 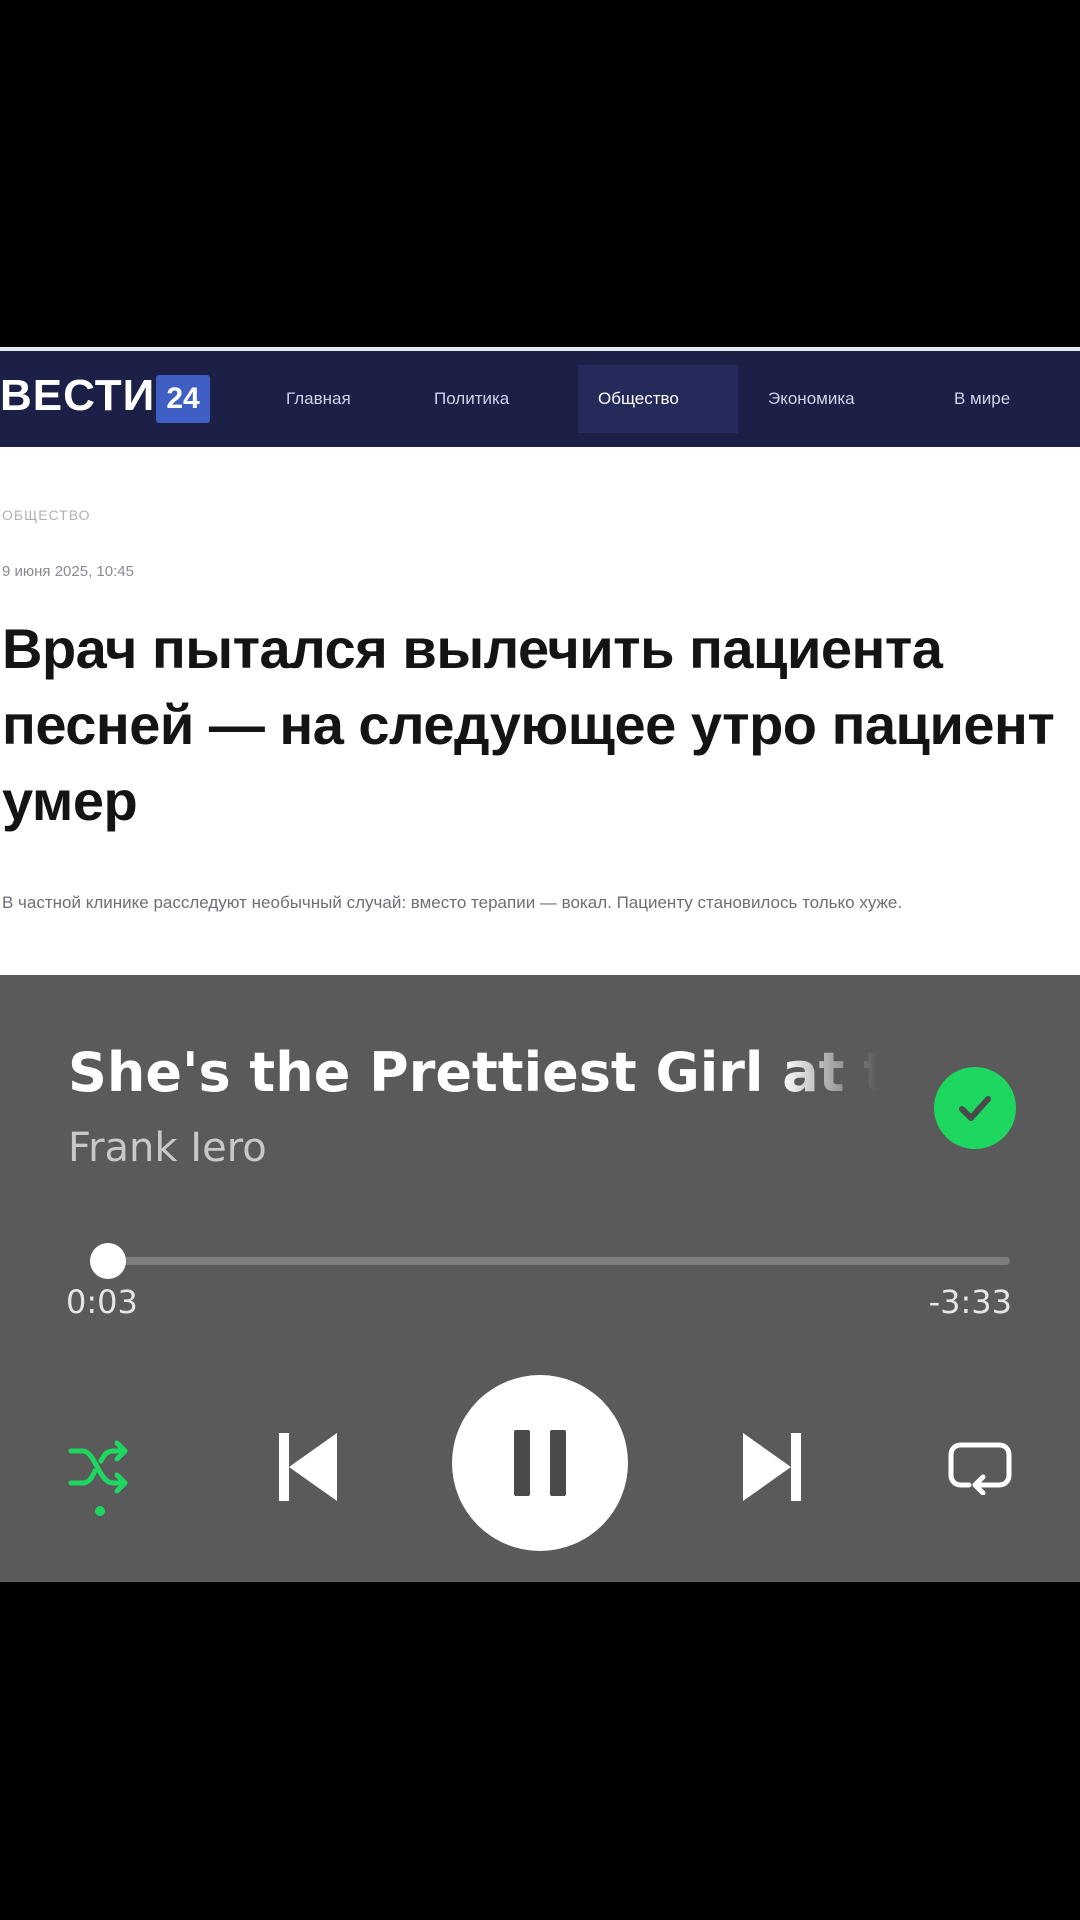 I want to click on next-track-button, so click(x=772, y=1467).